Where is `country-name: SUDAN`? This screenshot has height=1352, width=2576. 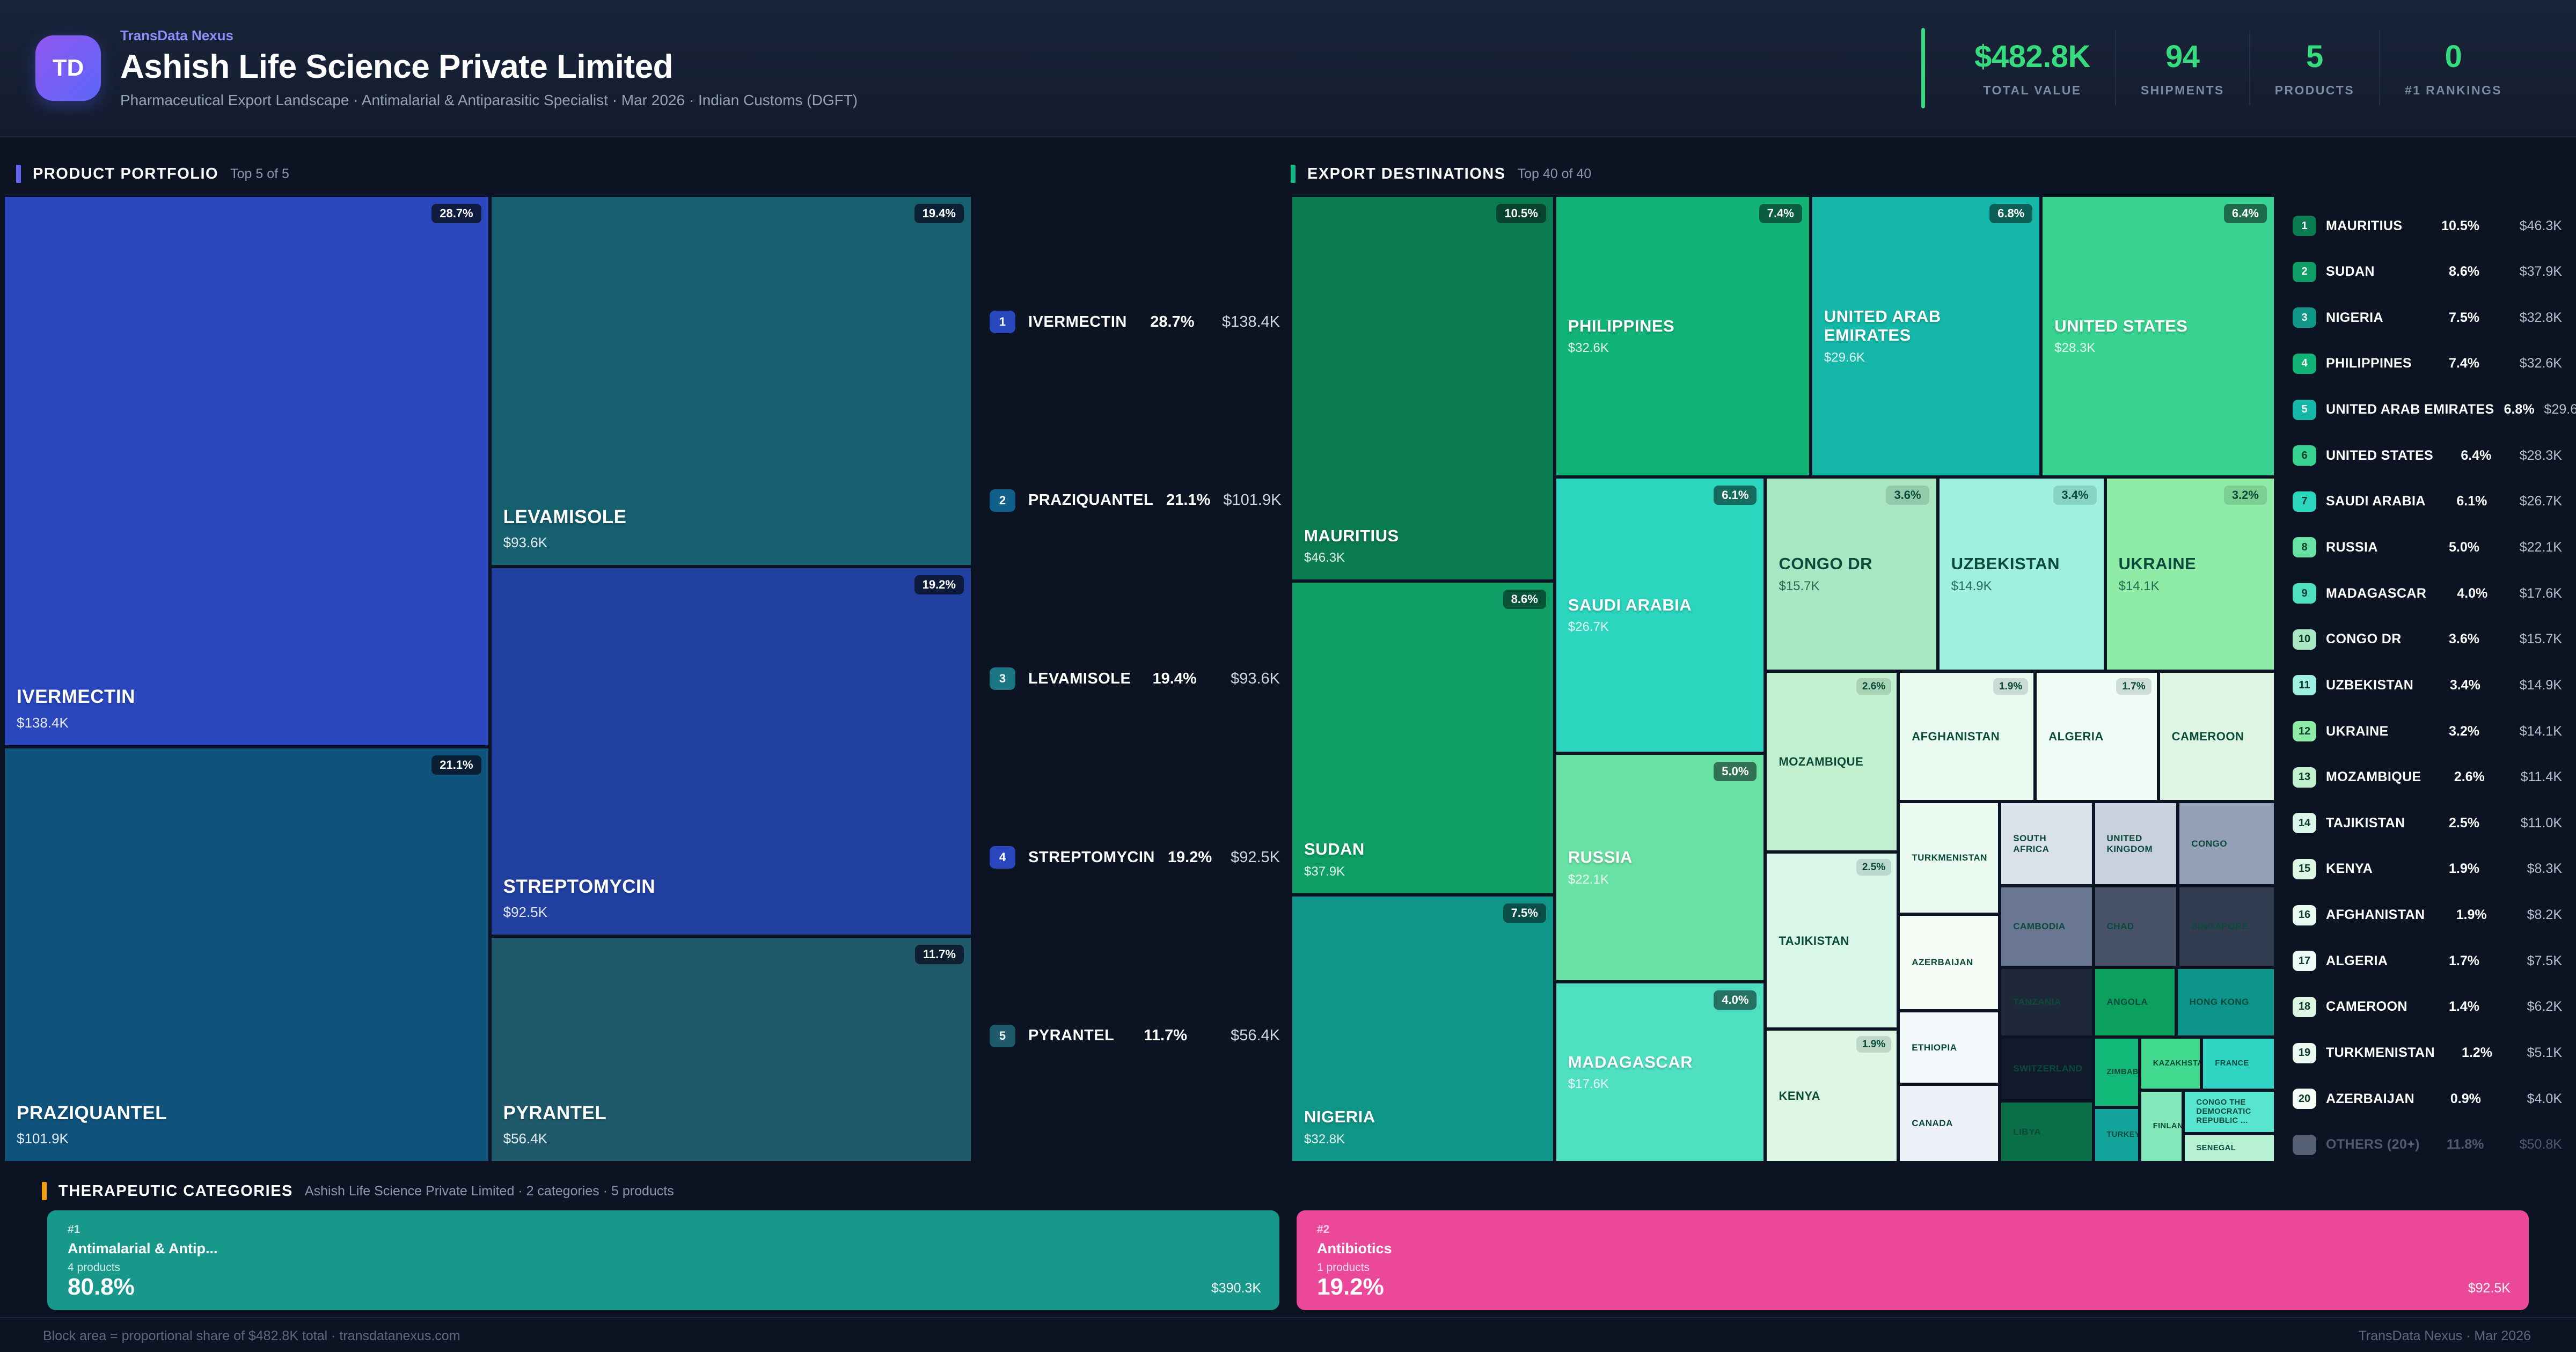
country-name: SUDAN is located at coordinates (2350, 272).